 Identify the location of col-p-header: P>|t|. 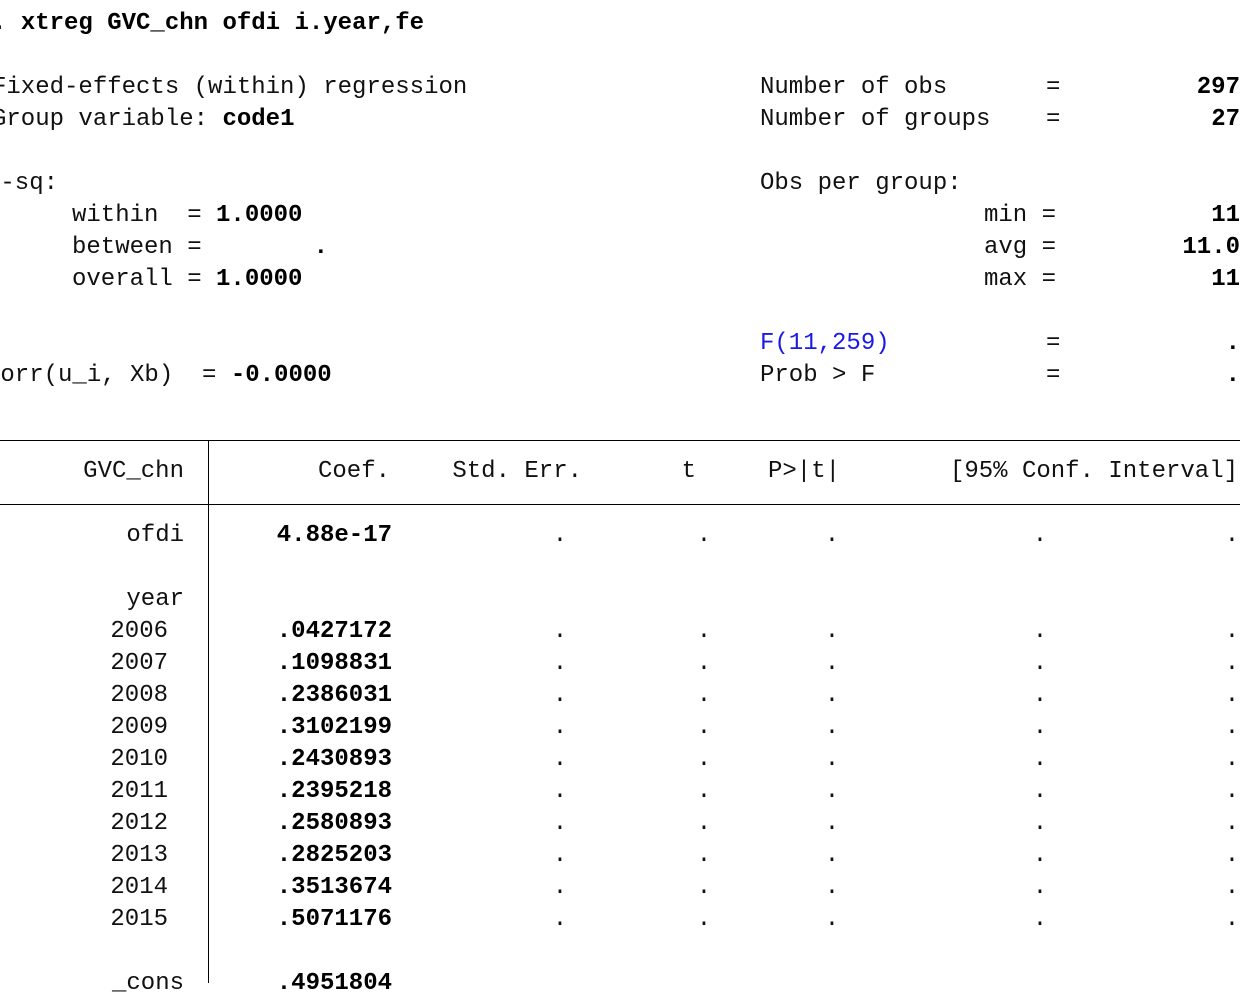
(803, 471).